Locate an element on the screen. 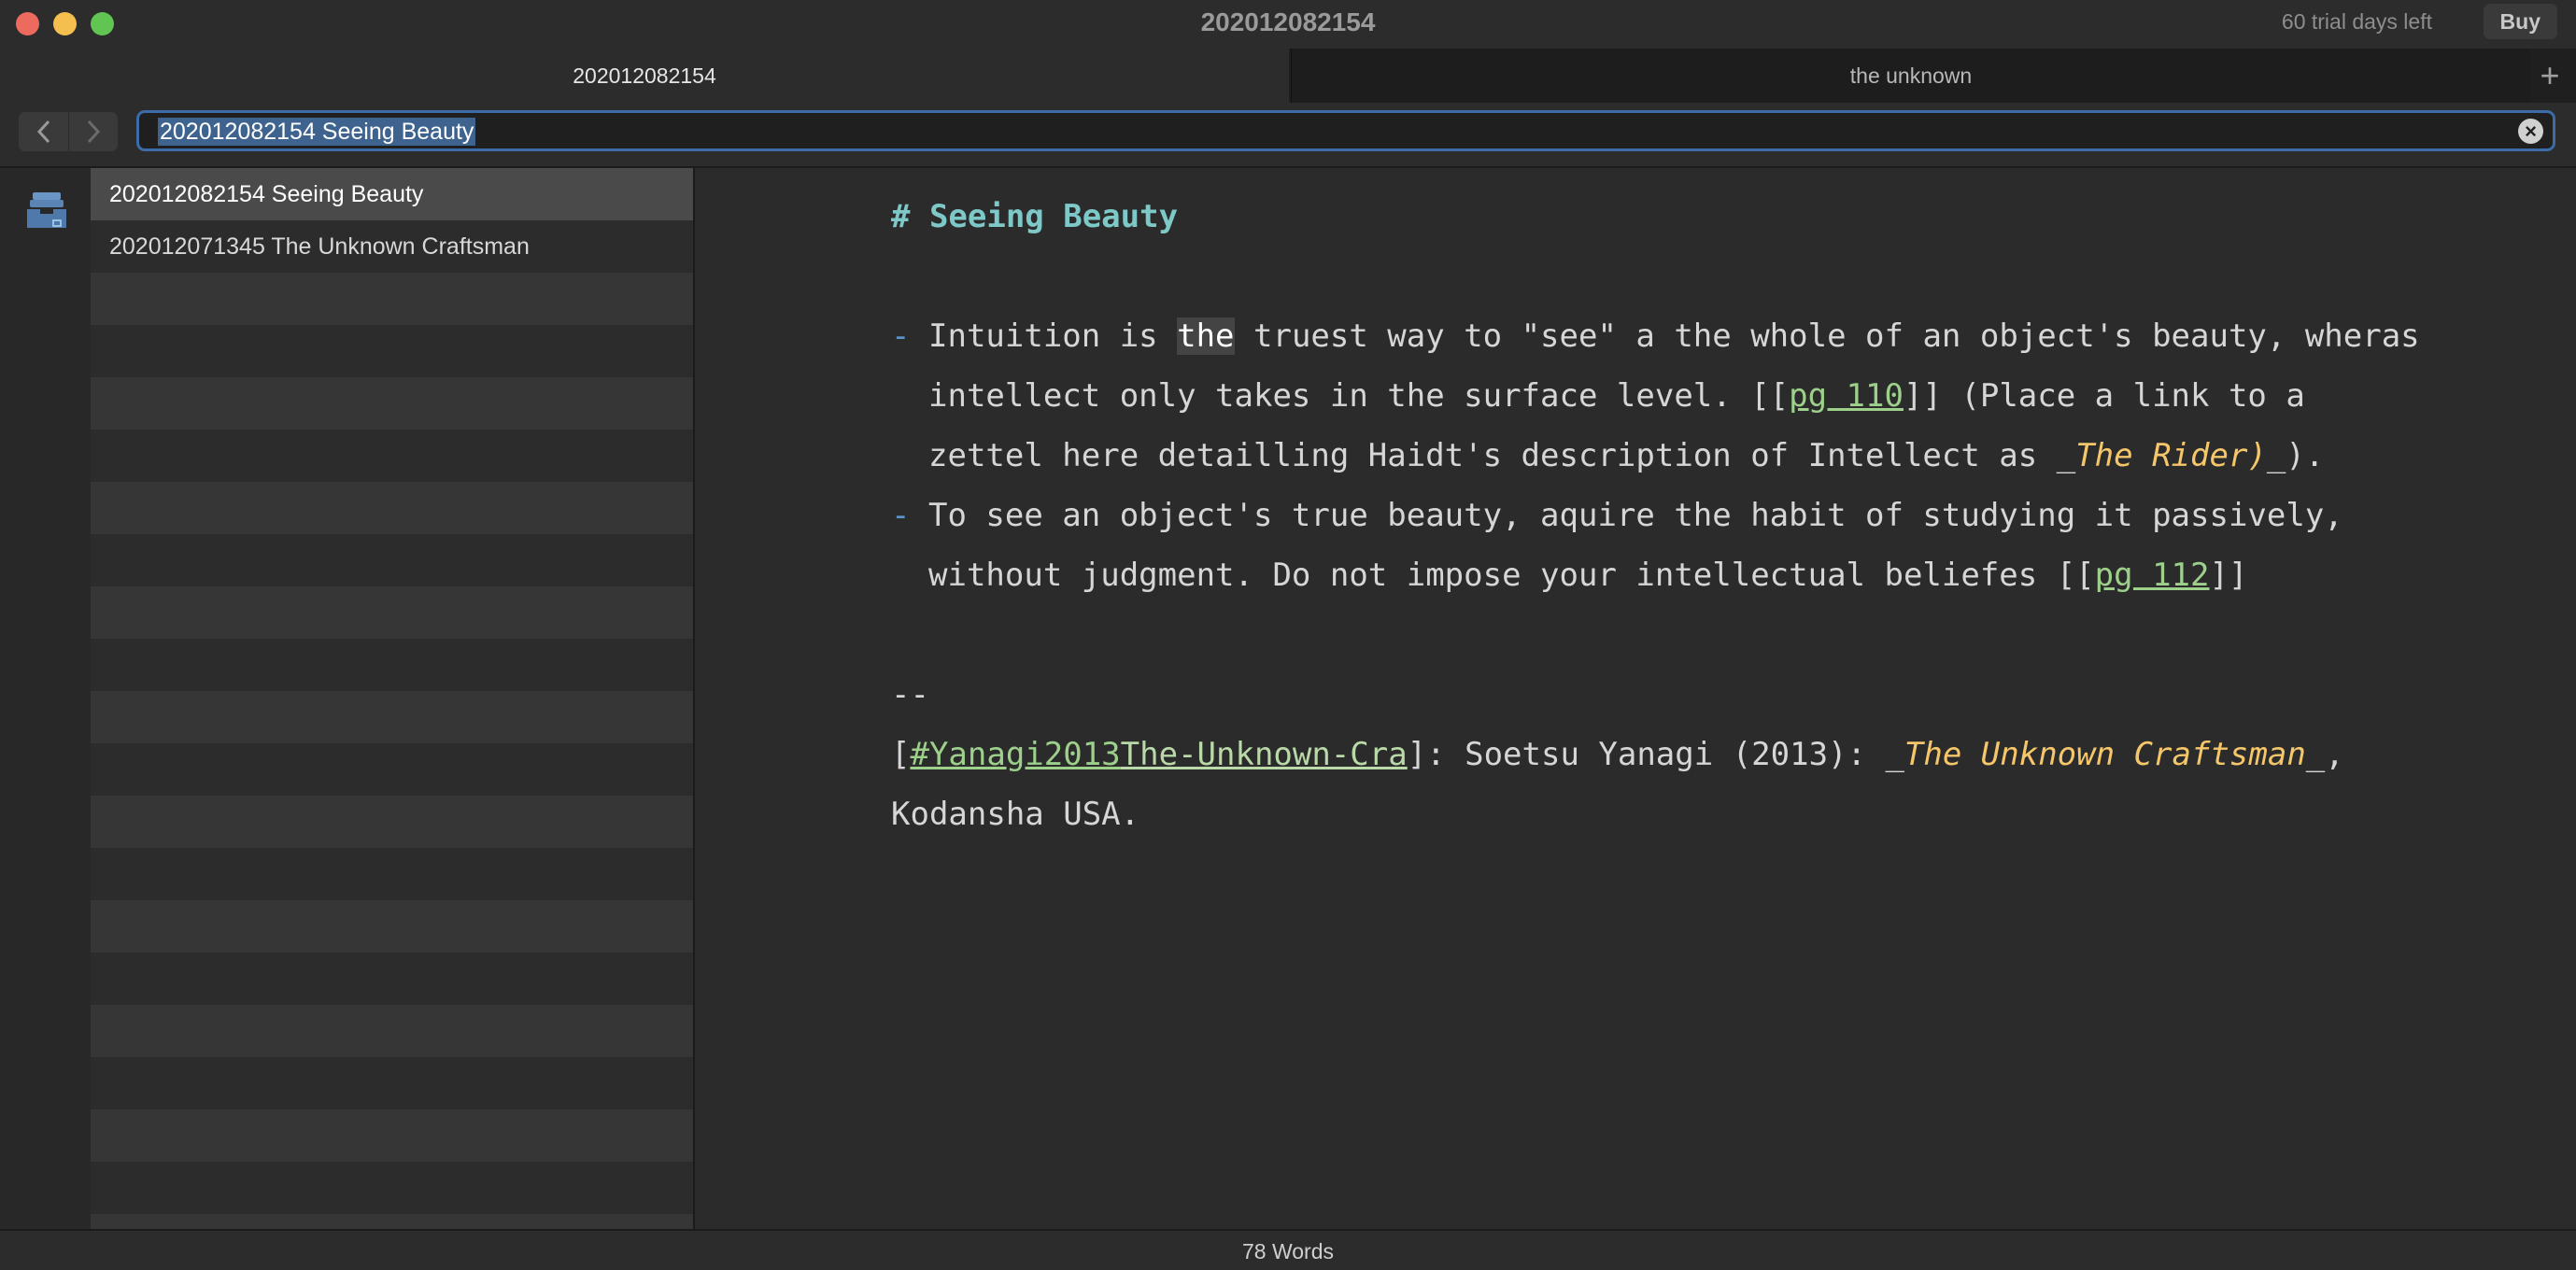 This screenshot has width=2576, height=1270. tag-link: #Yanagi2013 is located at coordinates (1015, 755).